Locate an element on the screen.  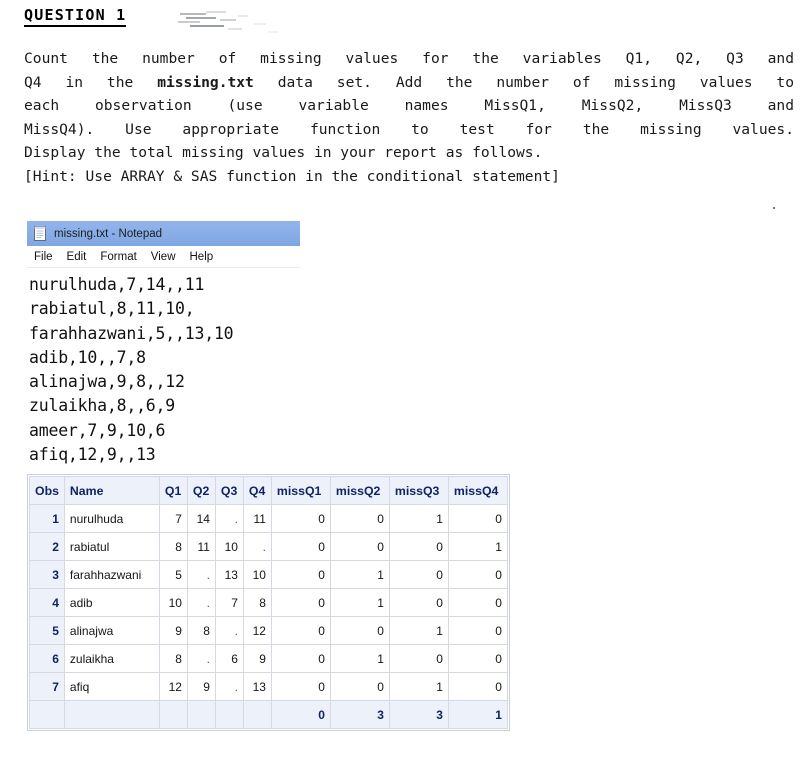
total-cell-missq4: 1 is located at coordinates (477, 714).